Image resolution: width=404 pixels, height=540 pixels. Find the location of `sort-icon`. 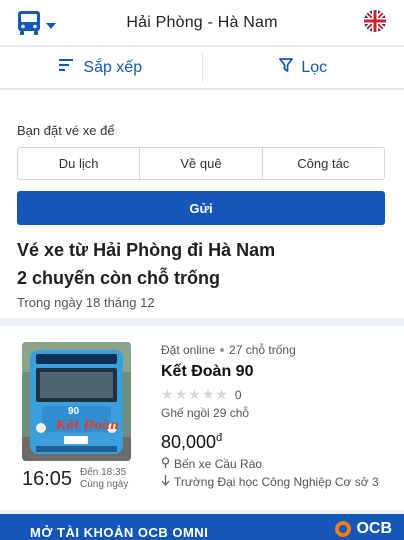

sort-icon is located at coordinates (67, 67).